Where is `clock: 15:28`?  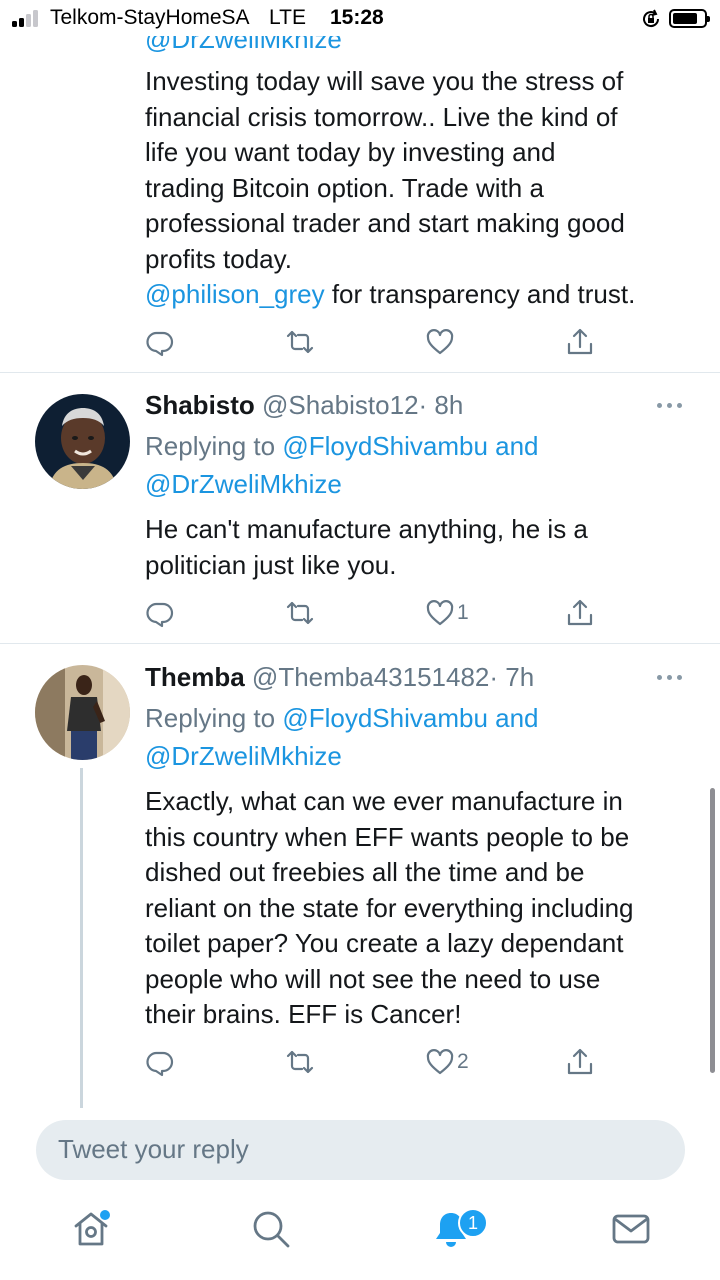
clock: 15:28 is located at coordinates (357, 17).